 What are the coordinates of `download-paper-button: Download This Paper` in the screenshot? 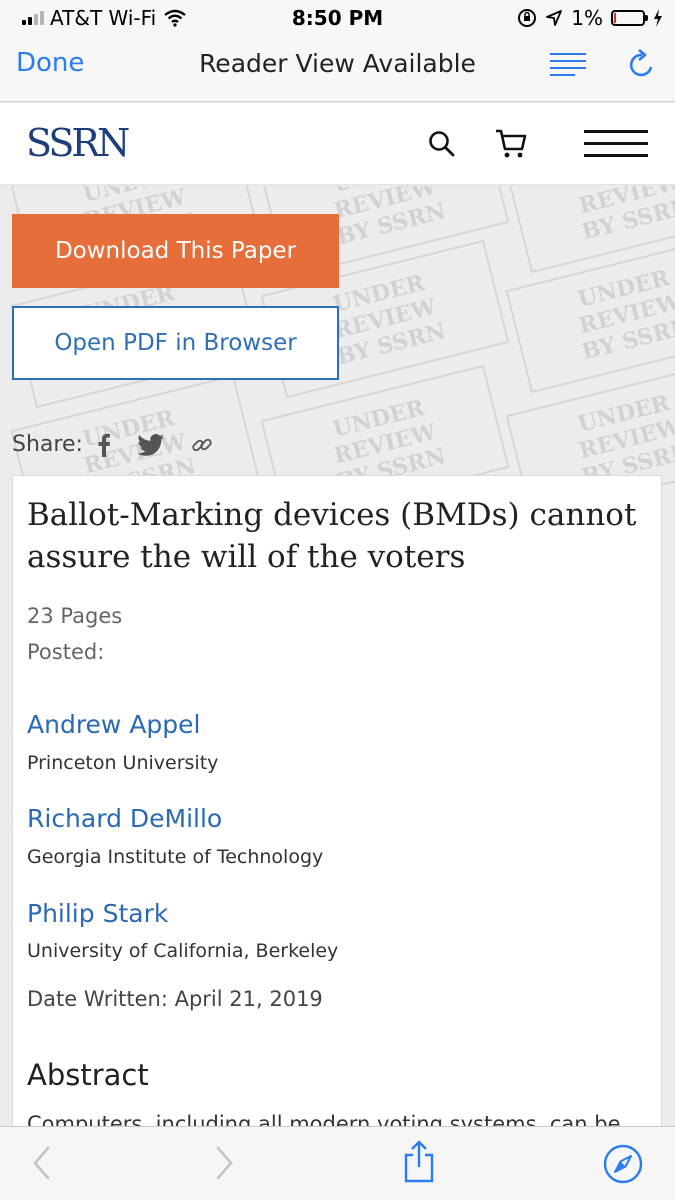 It's located at (175, 251).